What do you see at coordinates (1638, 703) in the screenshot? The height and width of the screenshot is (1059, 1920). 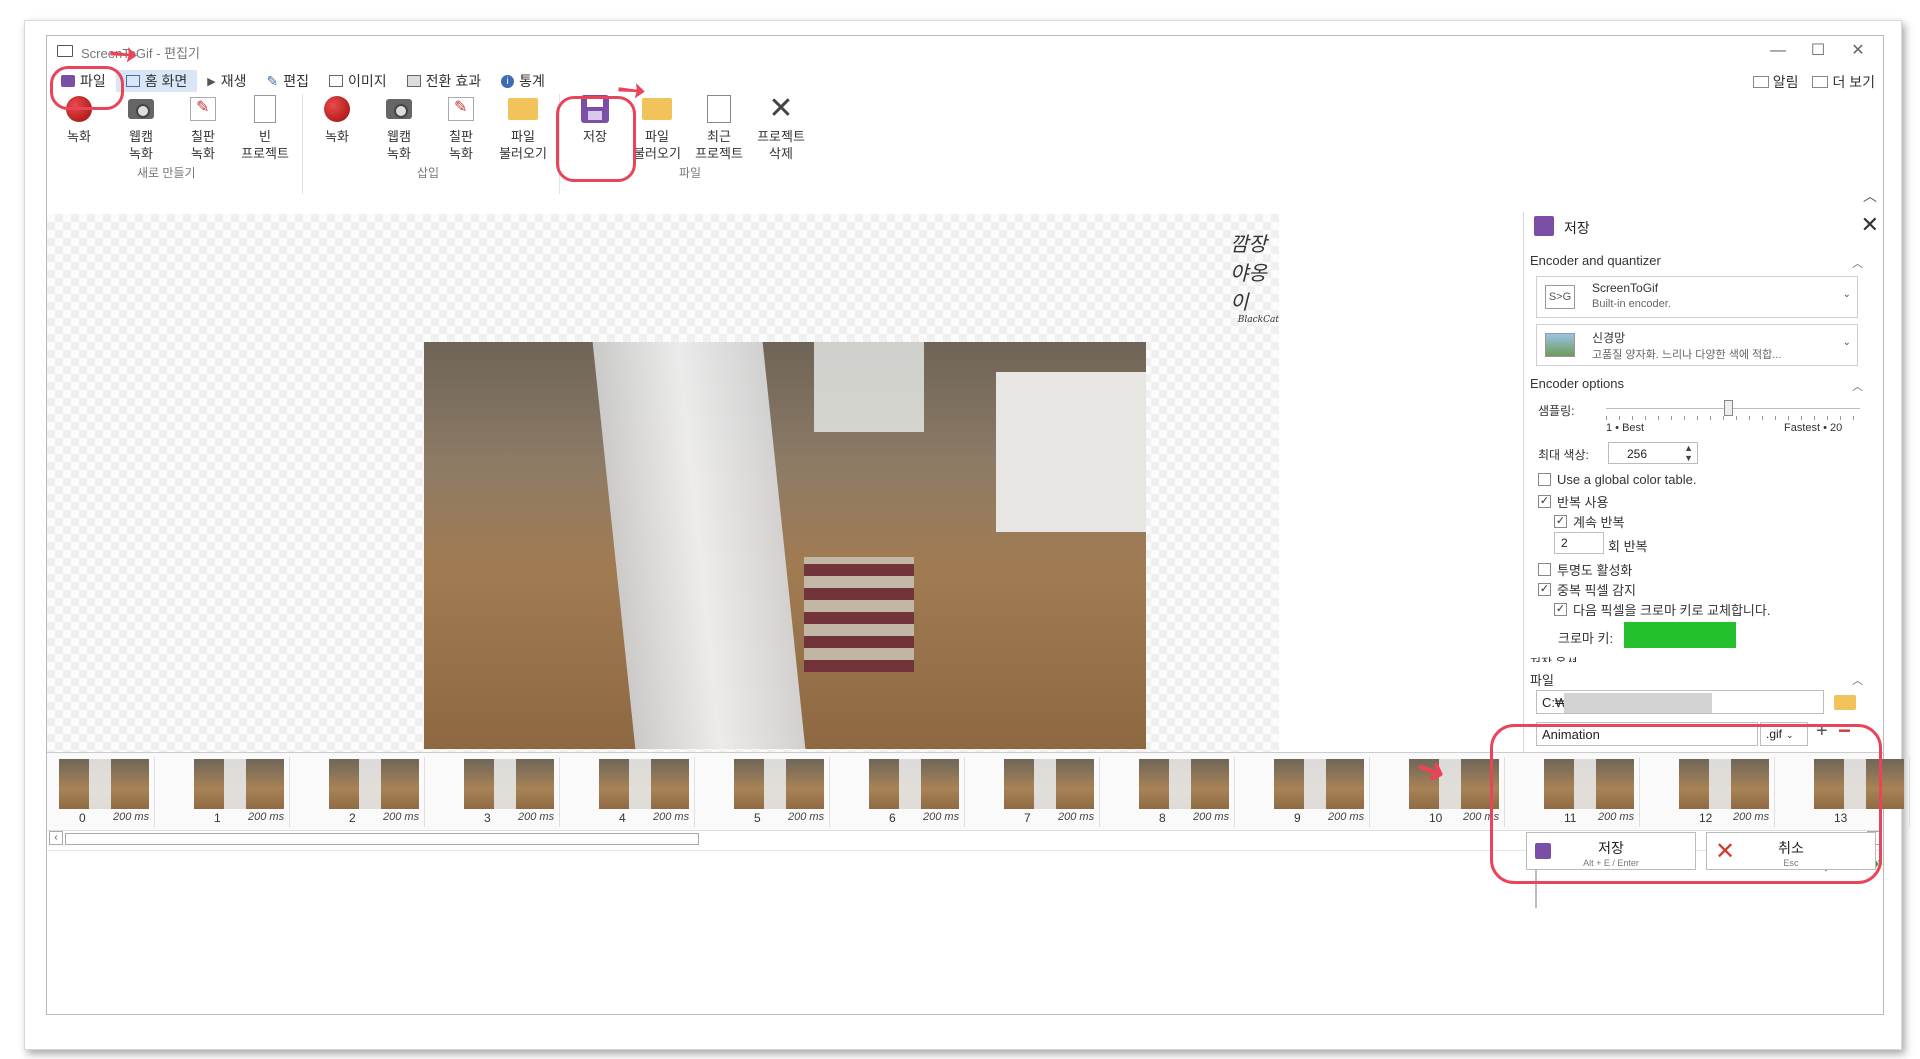 I see `redacted-path` at bounding box center [1638, 703].